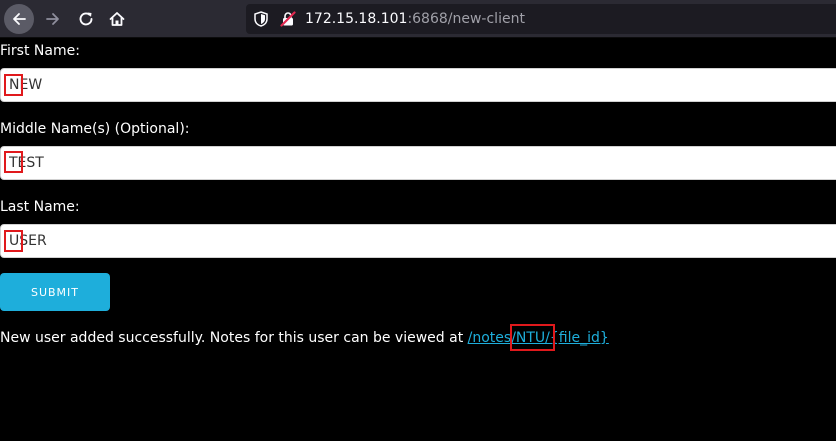  Describe the element at coordinates (356, 19) in the screenshot. I see `url-host: 172.15.18.101` at that location.